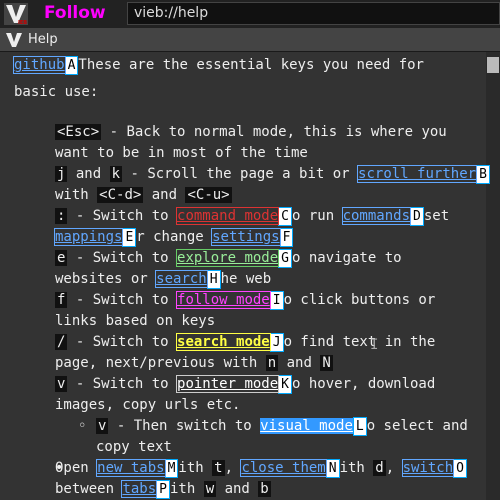 Image resolution: width=500 pixels, height=500 pixels. Describe the element at coordinates (43, 39) in the screenshot. I see `tab-title: Help` at that location.